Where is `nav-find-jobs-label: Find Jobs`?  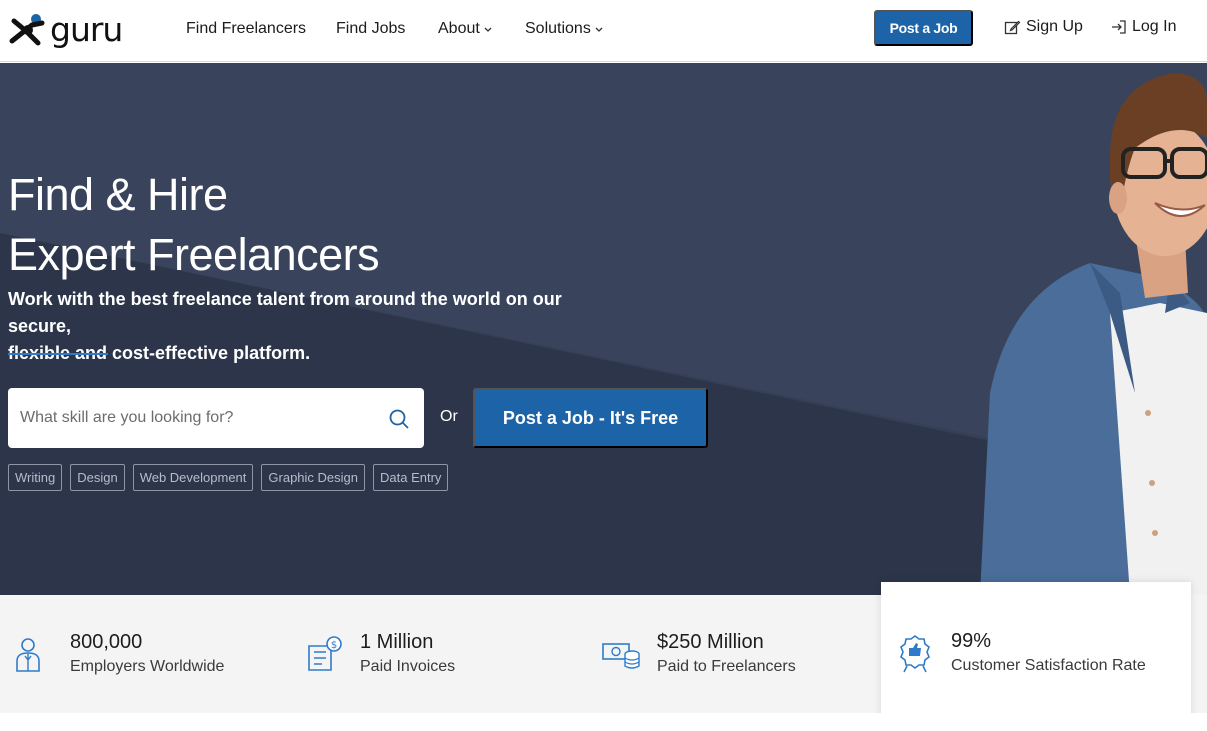 nav-find-jobs-label: Find Jobs is located at coordinates (371, 28).